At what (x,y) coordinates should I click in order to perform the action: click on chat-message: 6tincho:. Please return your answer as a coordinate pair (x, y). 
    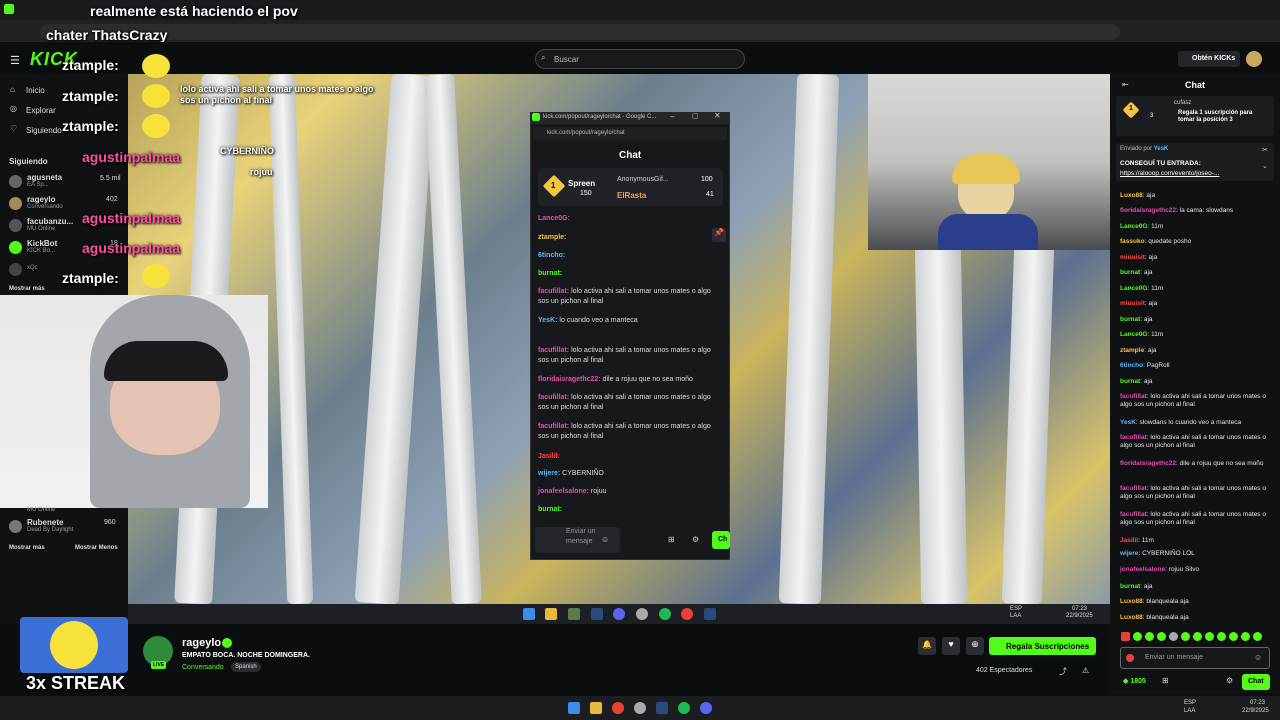
    Looking at the image, I should click on (552, 255).